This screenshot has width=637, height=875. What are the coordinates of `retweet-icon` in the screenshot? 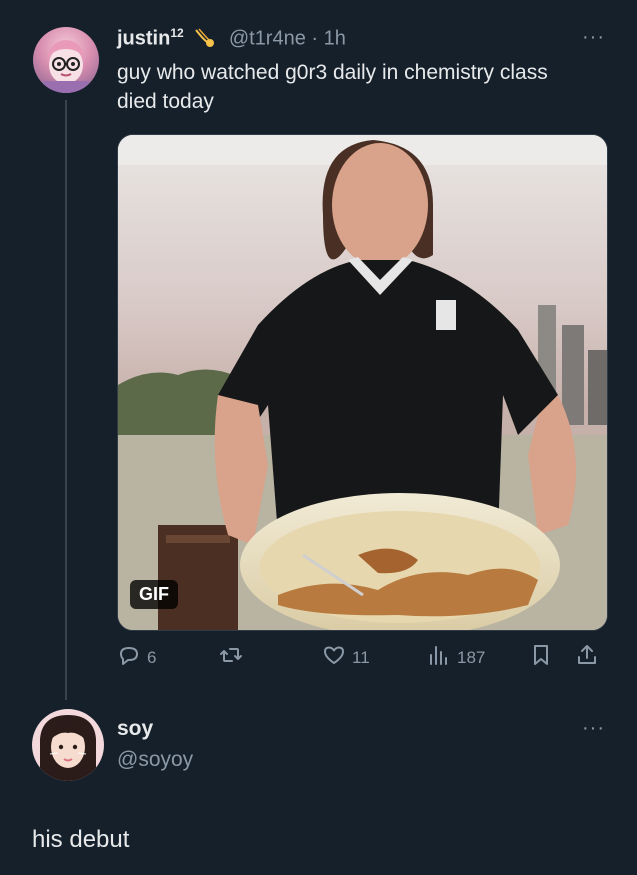 It's located at (231, 657).